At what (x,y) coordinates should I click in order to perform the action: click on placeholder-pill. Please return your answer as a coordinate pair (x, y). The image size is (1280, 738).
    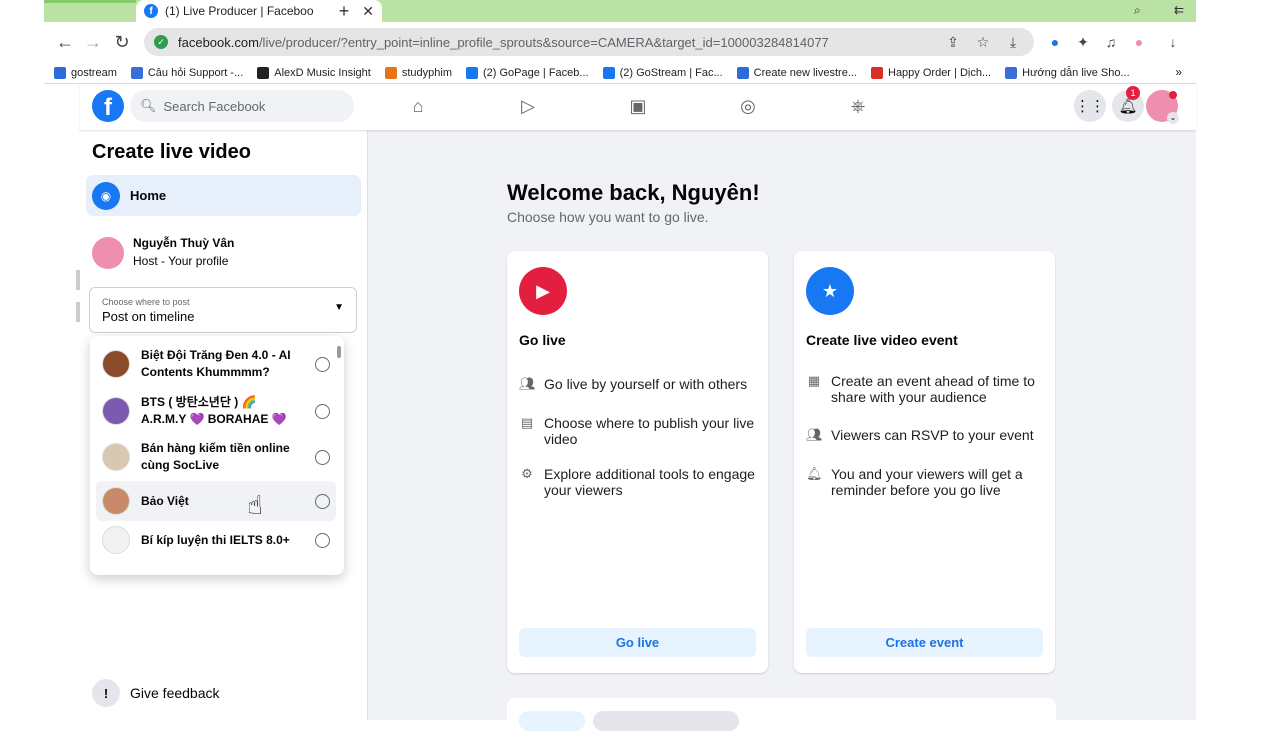
    Looking at the image, I should click on (666, 721).